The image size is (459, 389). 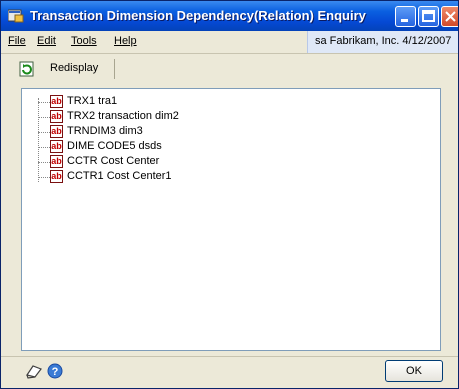 I want to click on menu-tools: Tools, so click(x=84, y=41).